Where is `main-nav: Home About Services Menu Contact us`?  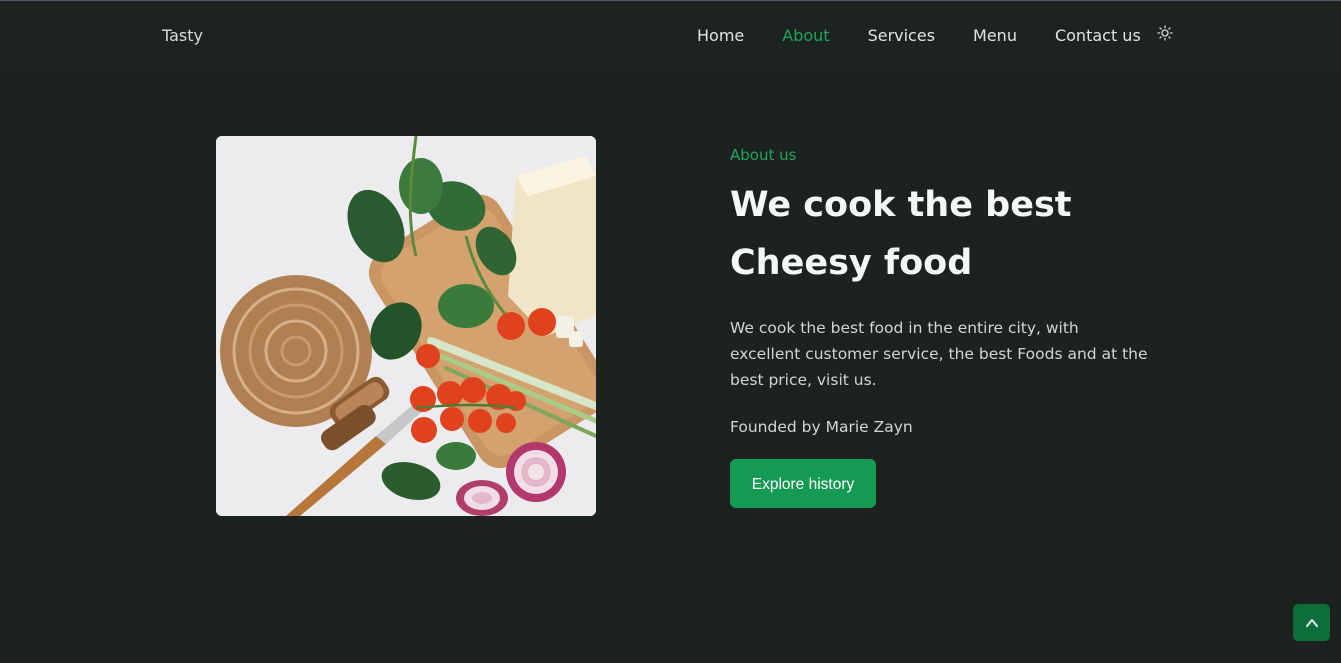
main-nav: Home About Services Menu Contact us is located at coordinates (935, 34).